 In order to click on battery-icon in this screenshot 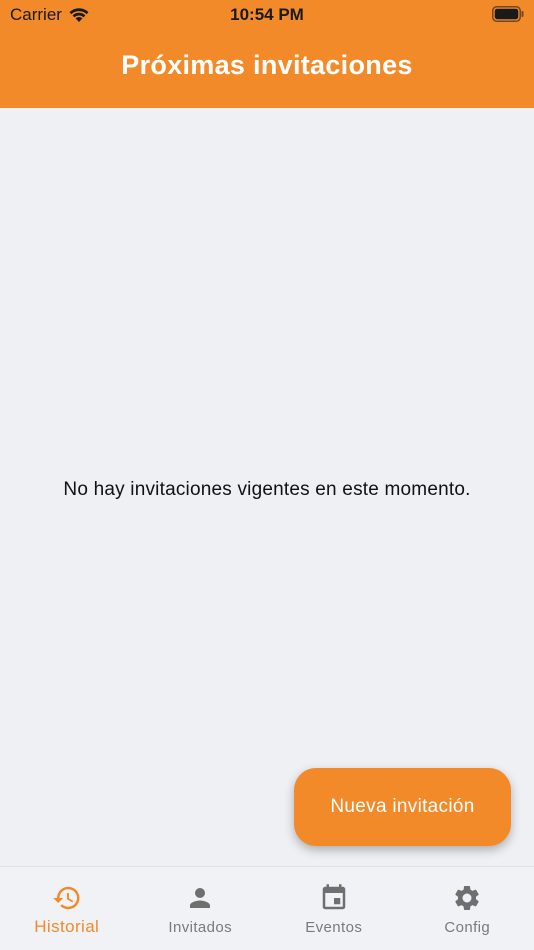, I will do `click(508, 14)`.